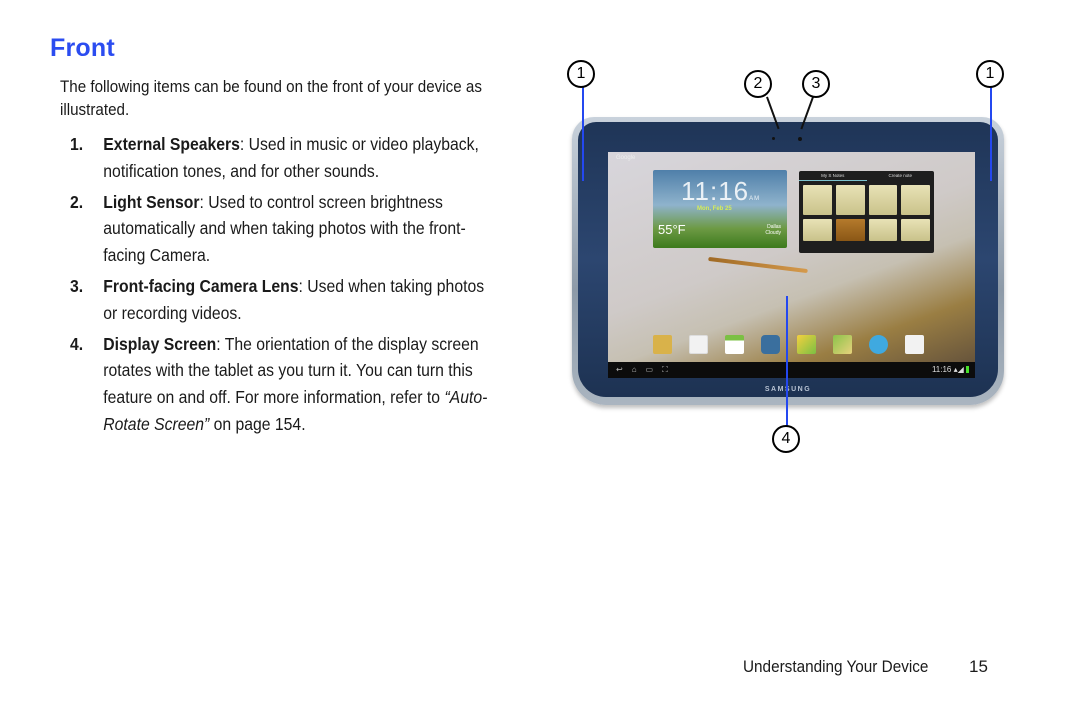 Image resolution: width=1080 pixels, height=720 pixels. I want to click on callout-1-right: 1, so click(990, 74).